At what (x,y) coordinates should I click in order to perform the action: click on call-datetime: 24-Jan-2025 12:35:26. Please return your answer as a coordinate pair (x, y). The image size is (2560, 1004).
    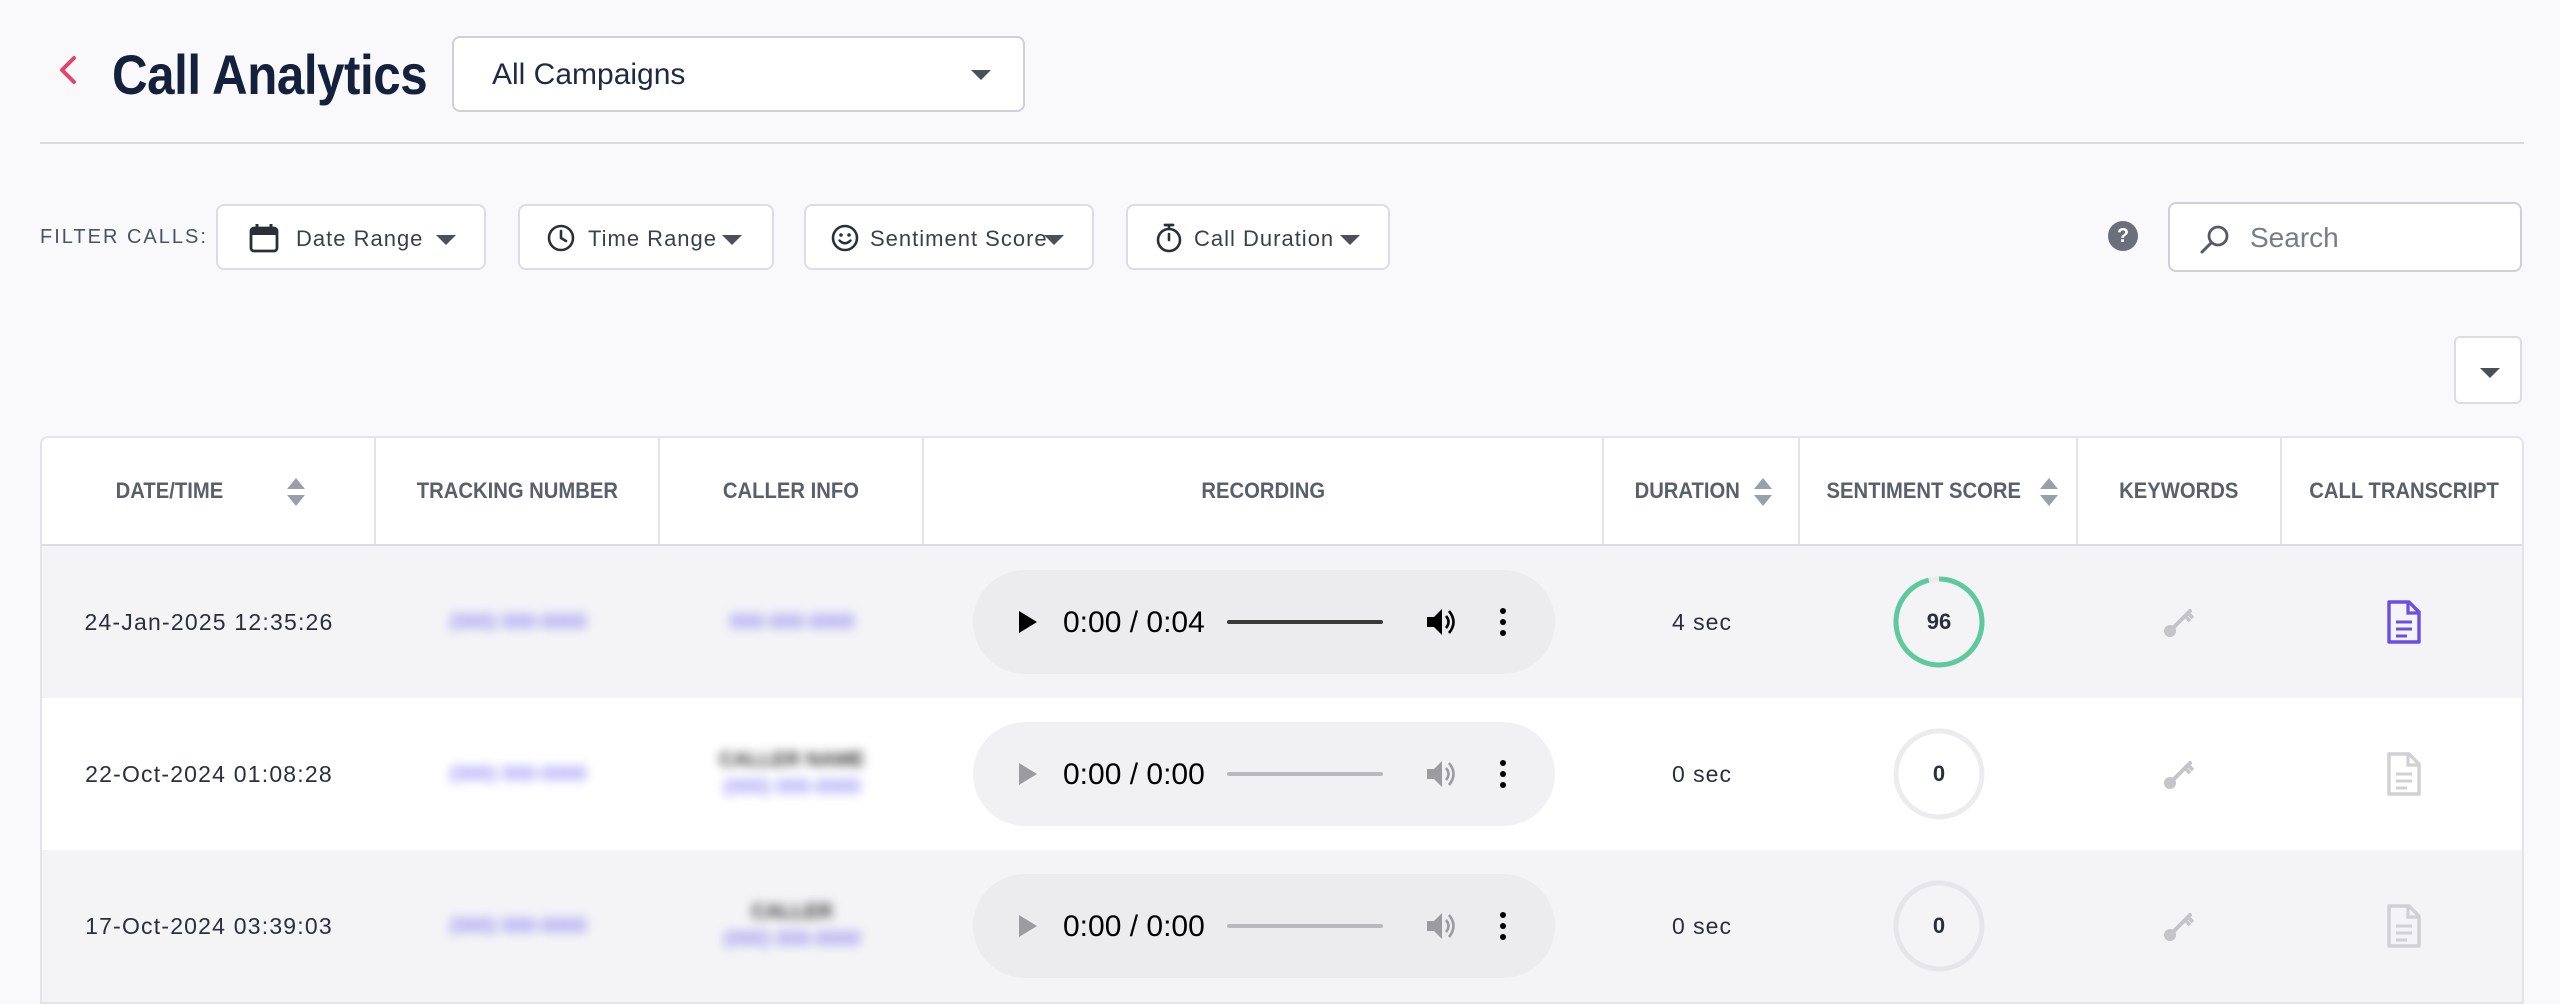
    Looking at the image, I should click on (209, 621).